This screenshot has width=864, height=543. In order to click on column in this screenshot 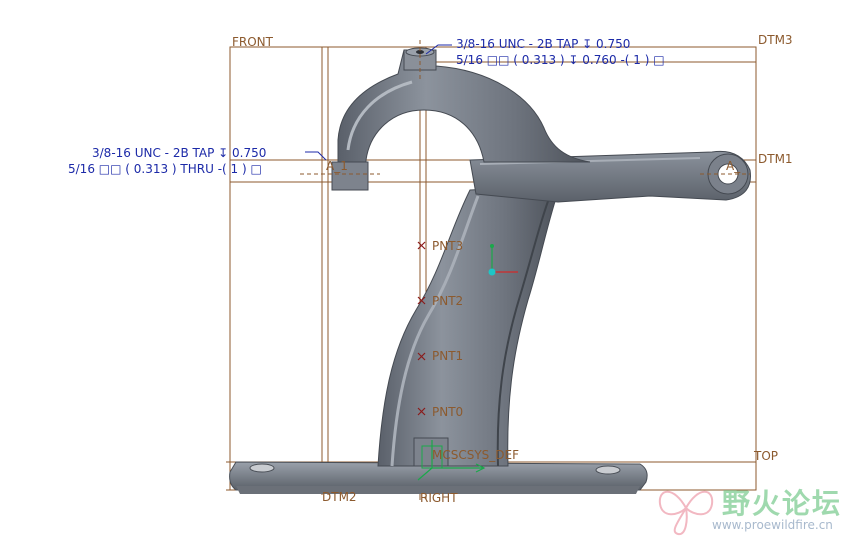, I will do `click(469, 326)`.